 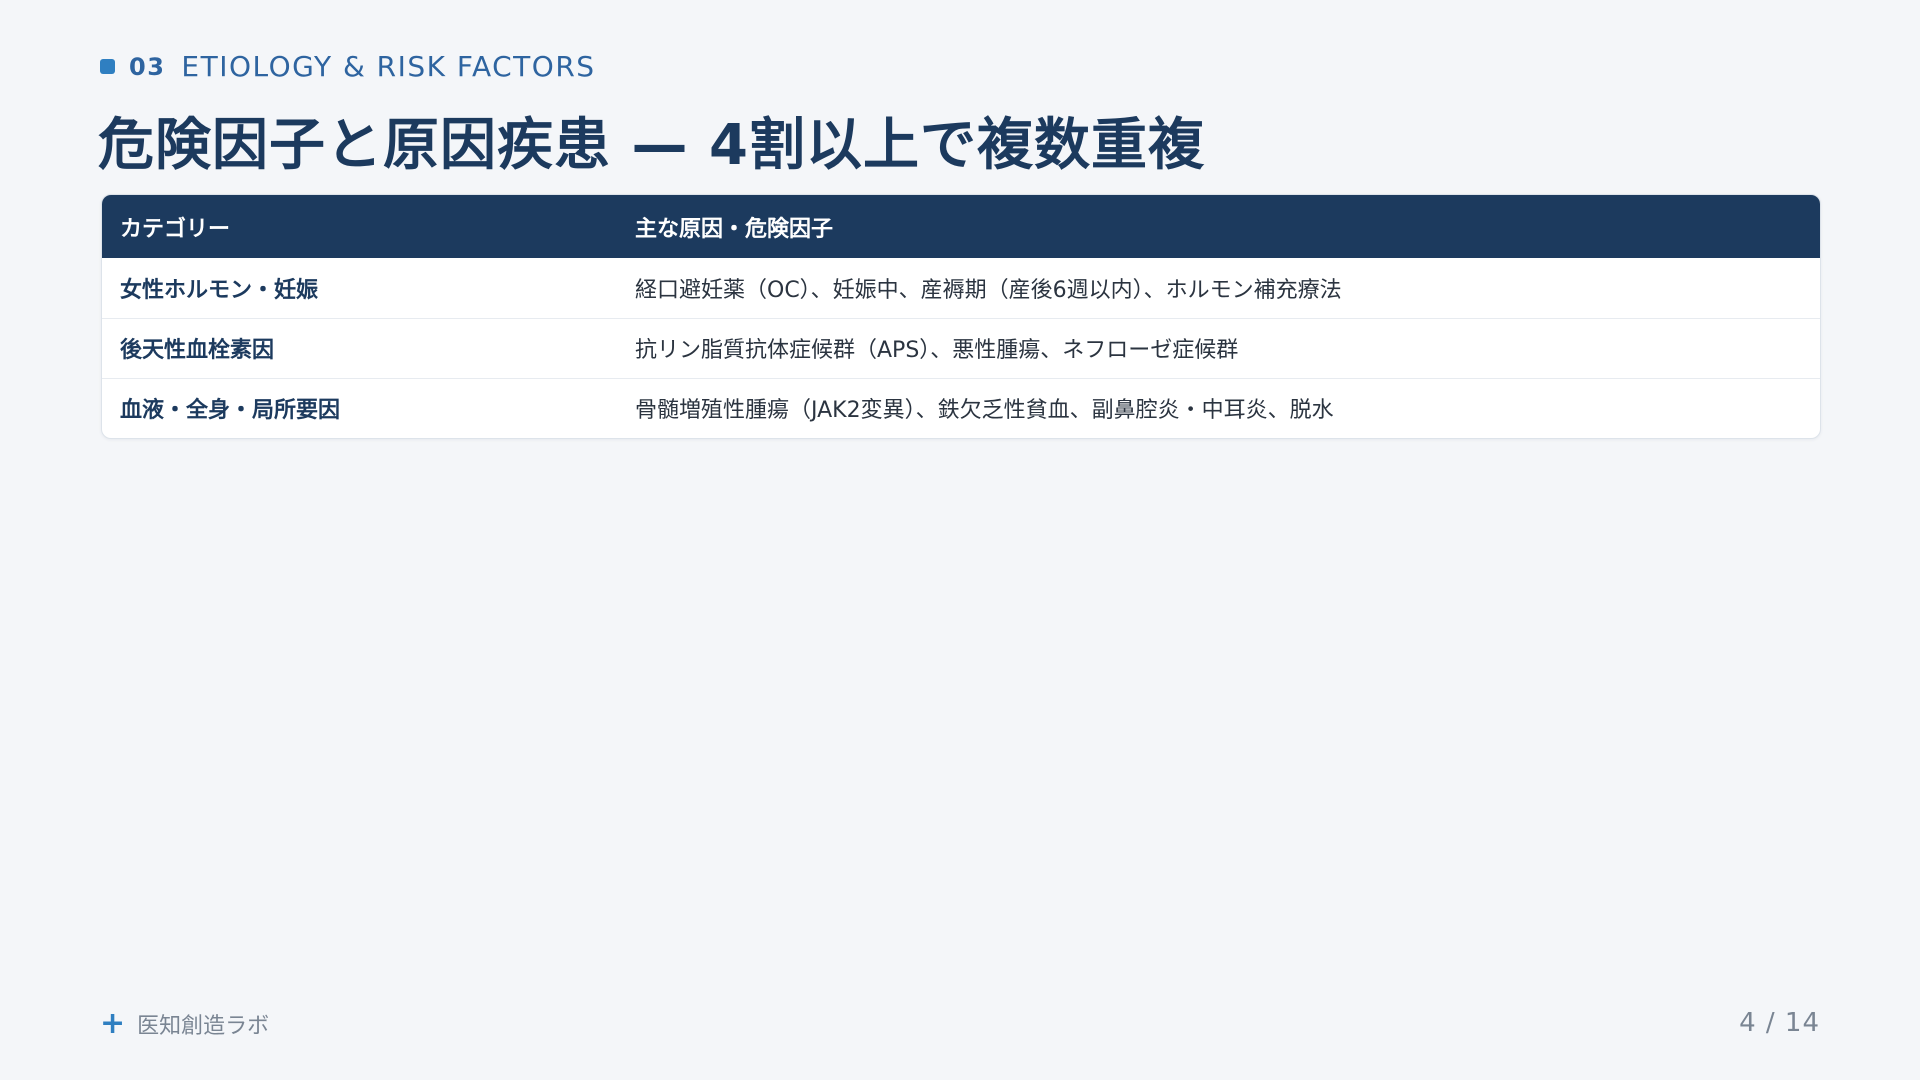 I want to click on row-category: 後天性血栓素因, so click(x=359, y=347).